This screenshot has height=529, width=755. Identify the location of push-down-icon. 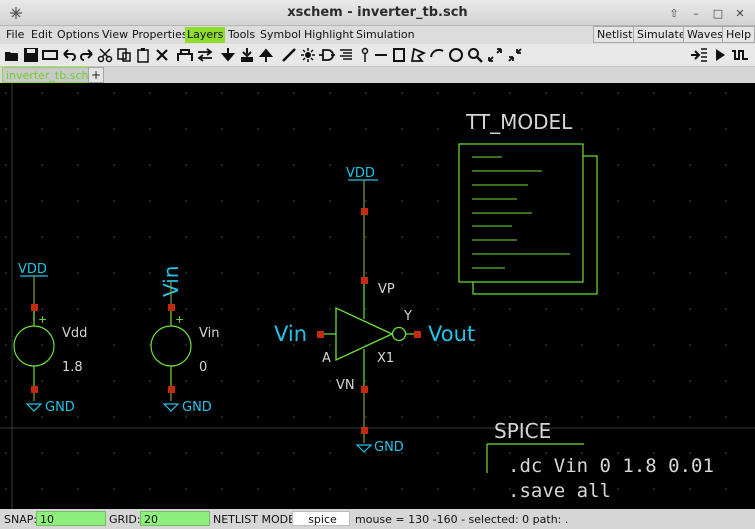
(228, 55).